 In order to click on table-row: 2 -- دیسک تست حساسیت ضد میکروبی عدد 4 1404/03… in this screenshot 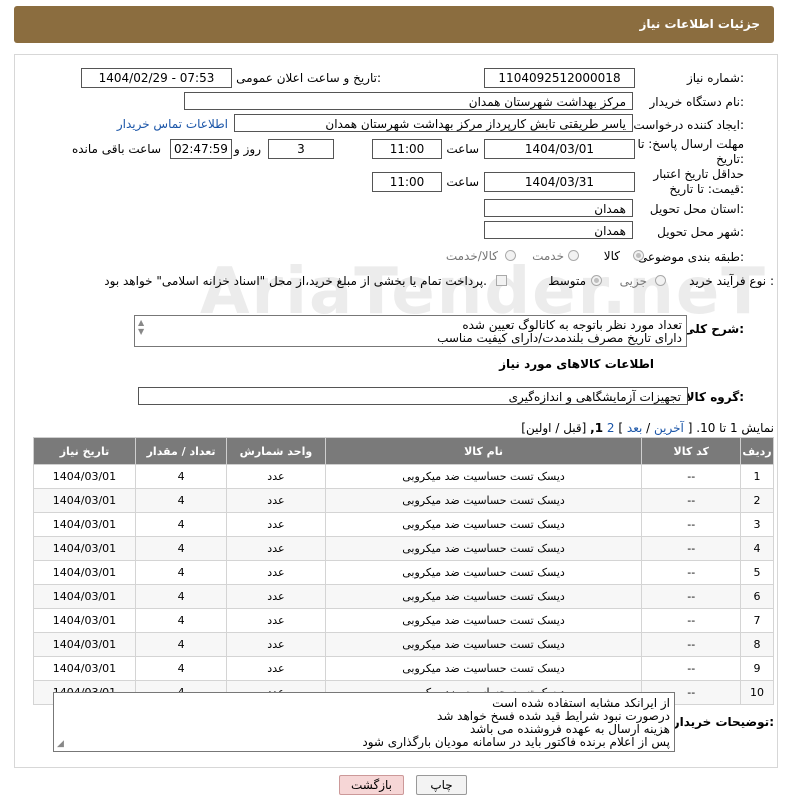, I will do `click(403, 500)`.